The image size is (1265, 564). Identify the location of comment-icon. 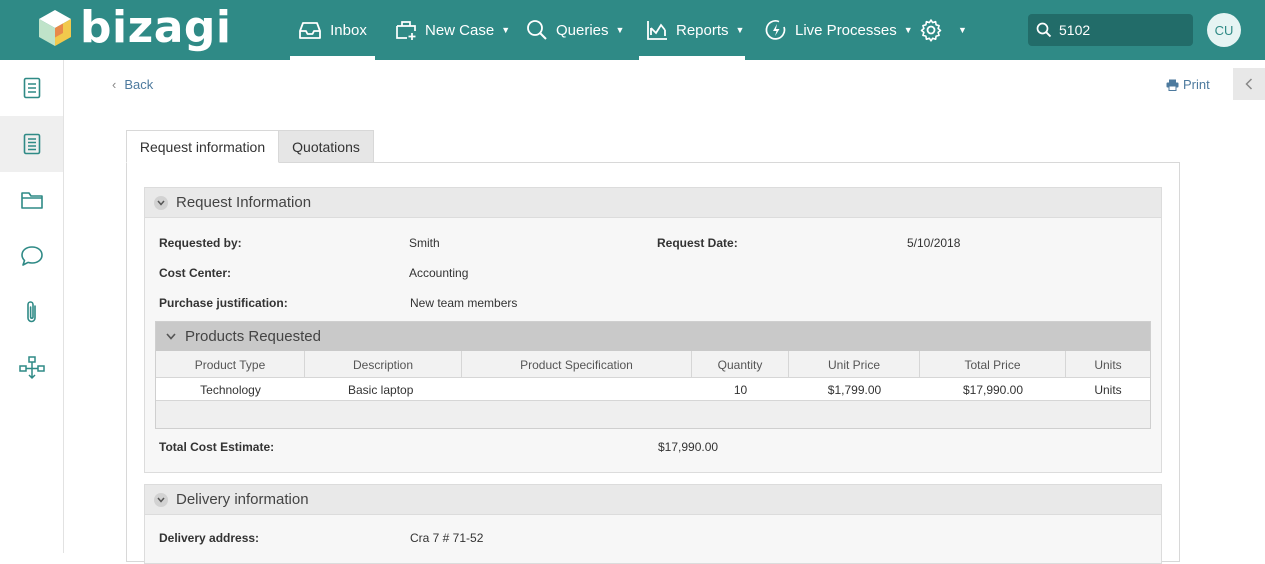
(31, 256).